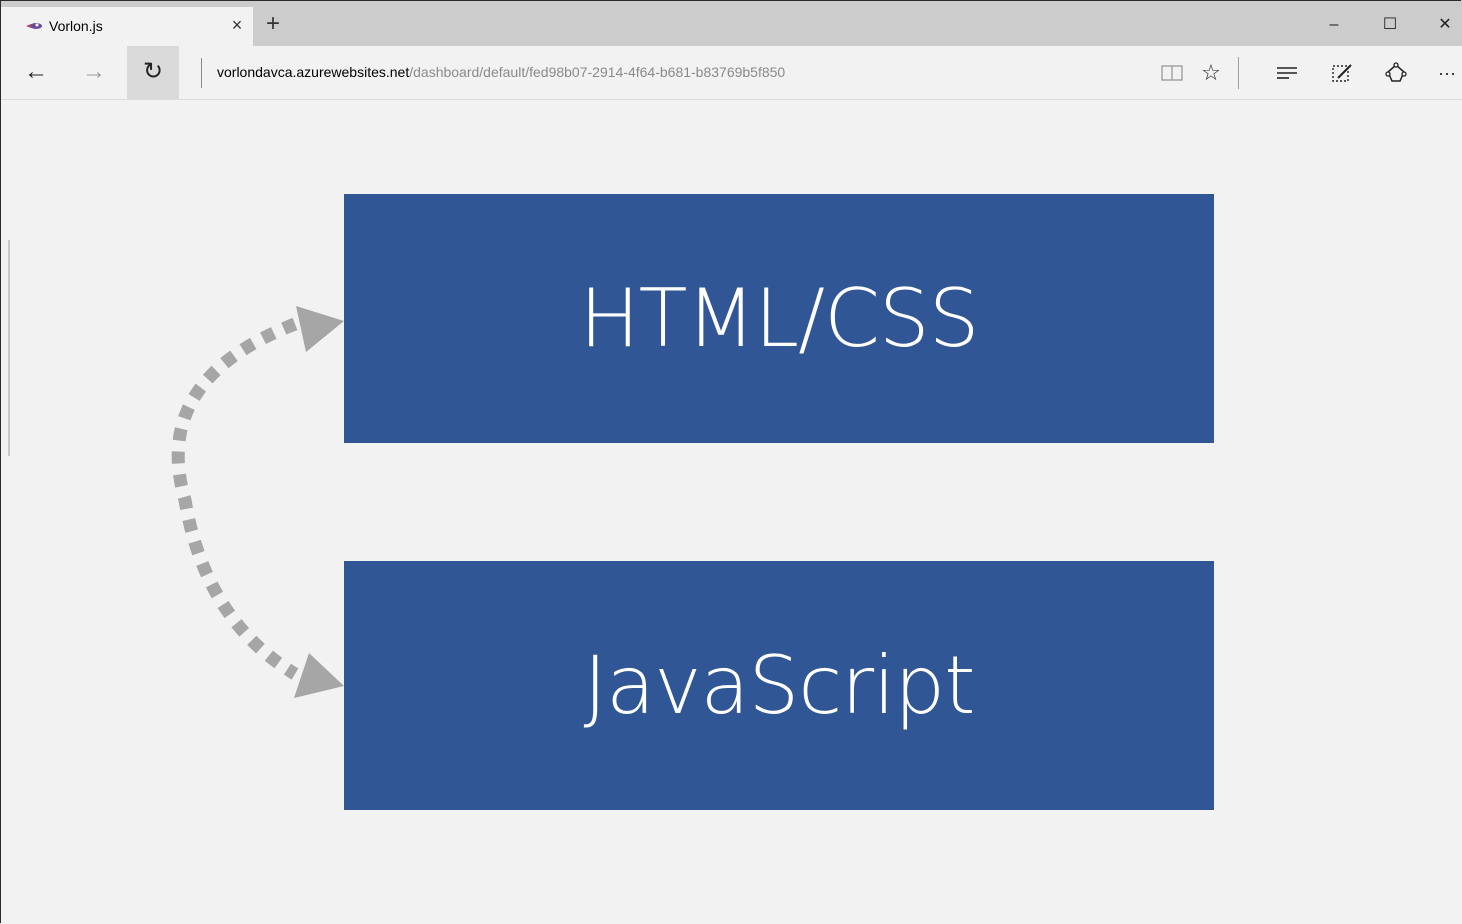 The image size is (1462, 924). I want to click on address-separator, so click(201, 73).